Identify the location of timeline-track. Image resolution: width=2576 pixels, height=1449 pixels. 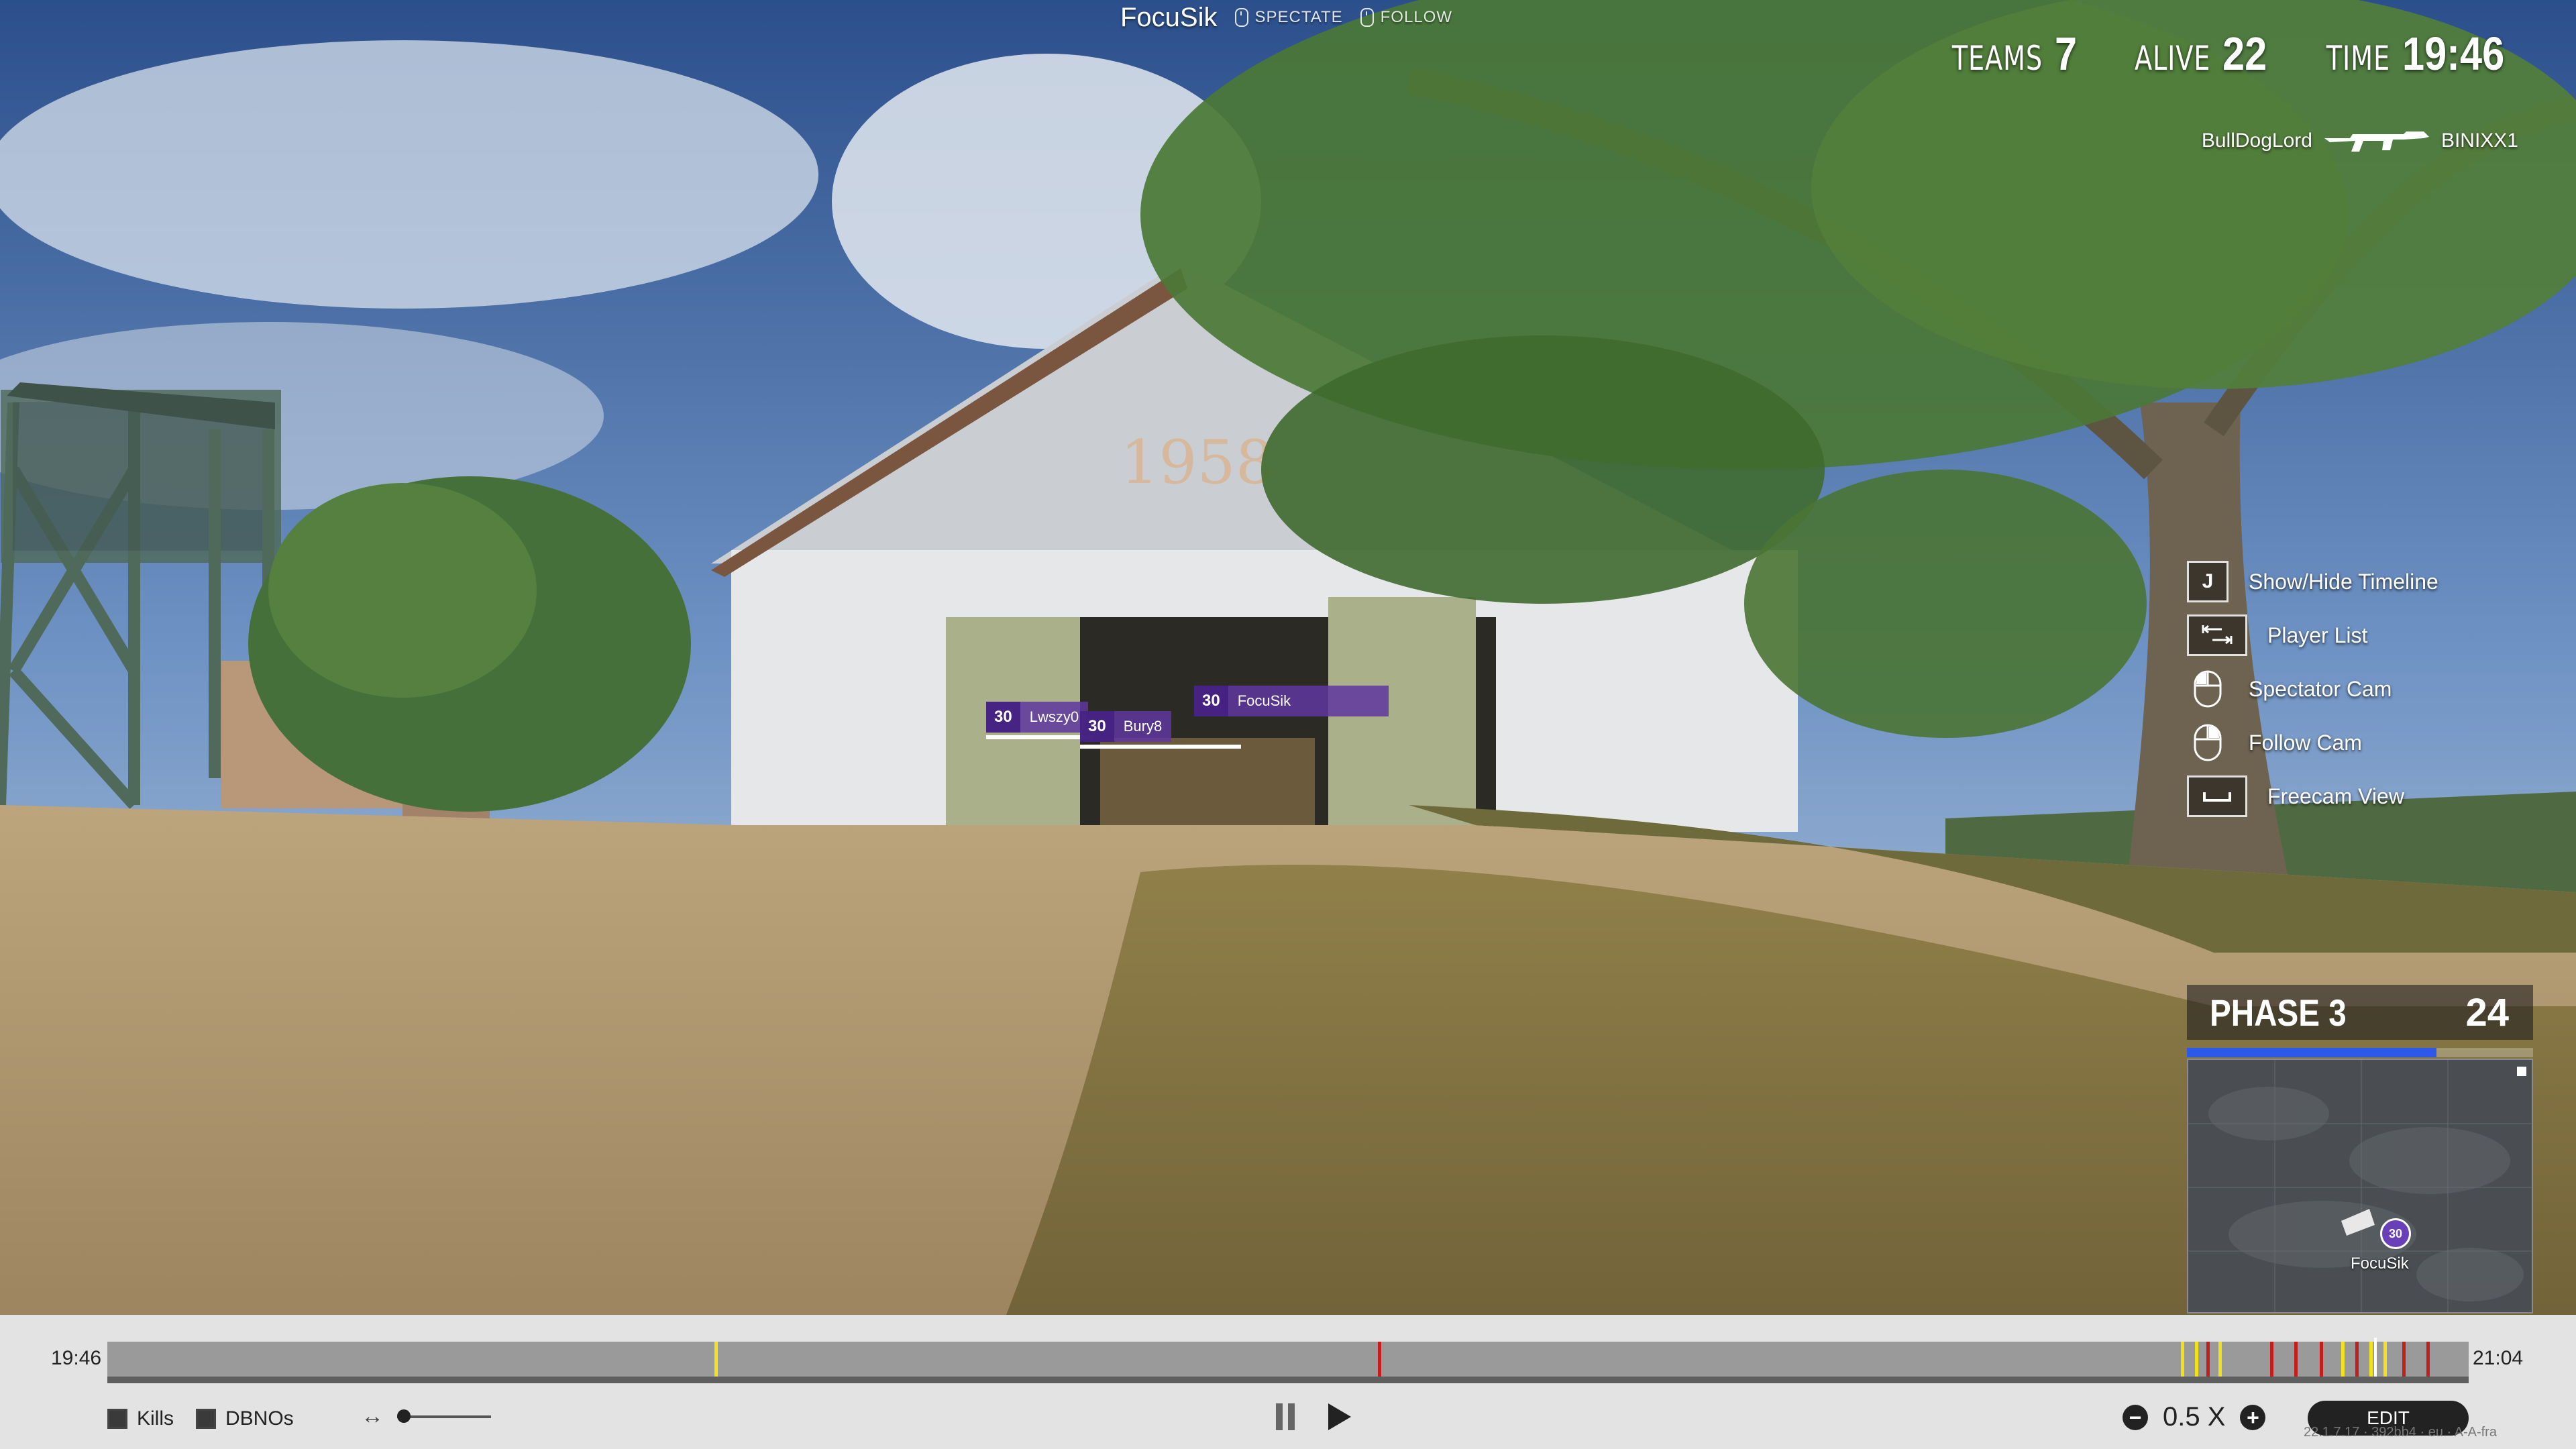
(1288, 1359).